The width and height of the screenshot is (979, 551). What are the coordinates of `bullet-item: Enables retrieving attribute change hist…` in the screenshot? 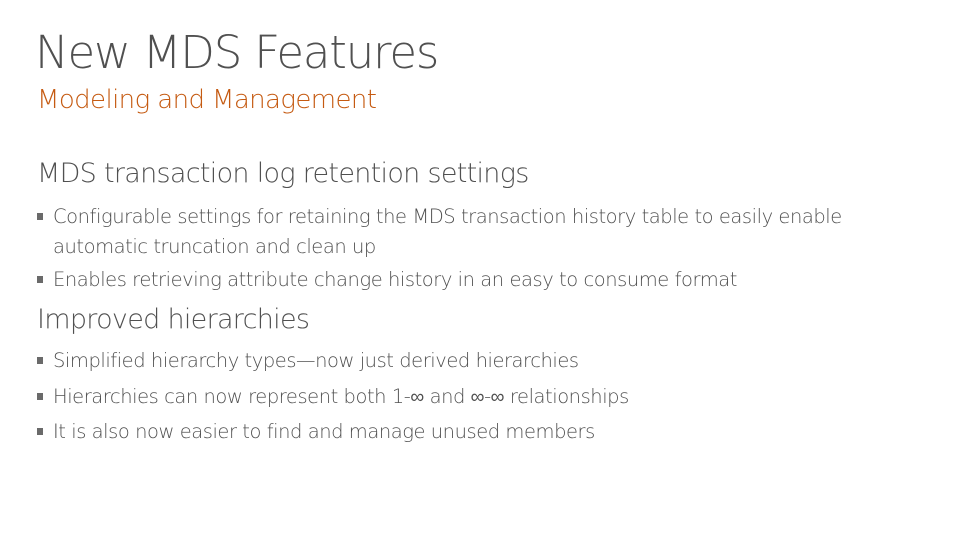 It's located at (477, 280).